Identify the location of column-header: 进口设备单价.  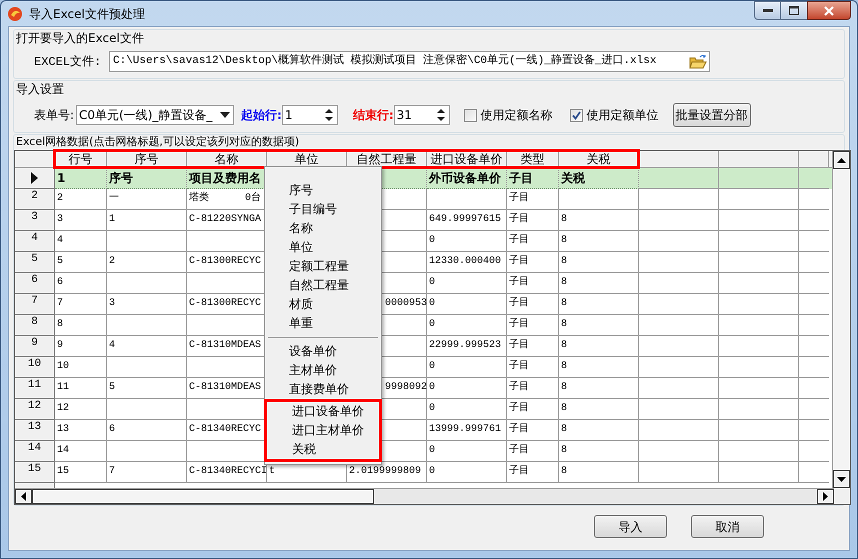
(467, 159).